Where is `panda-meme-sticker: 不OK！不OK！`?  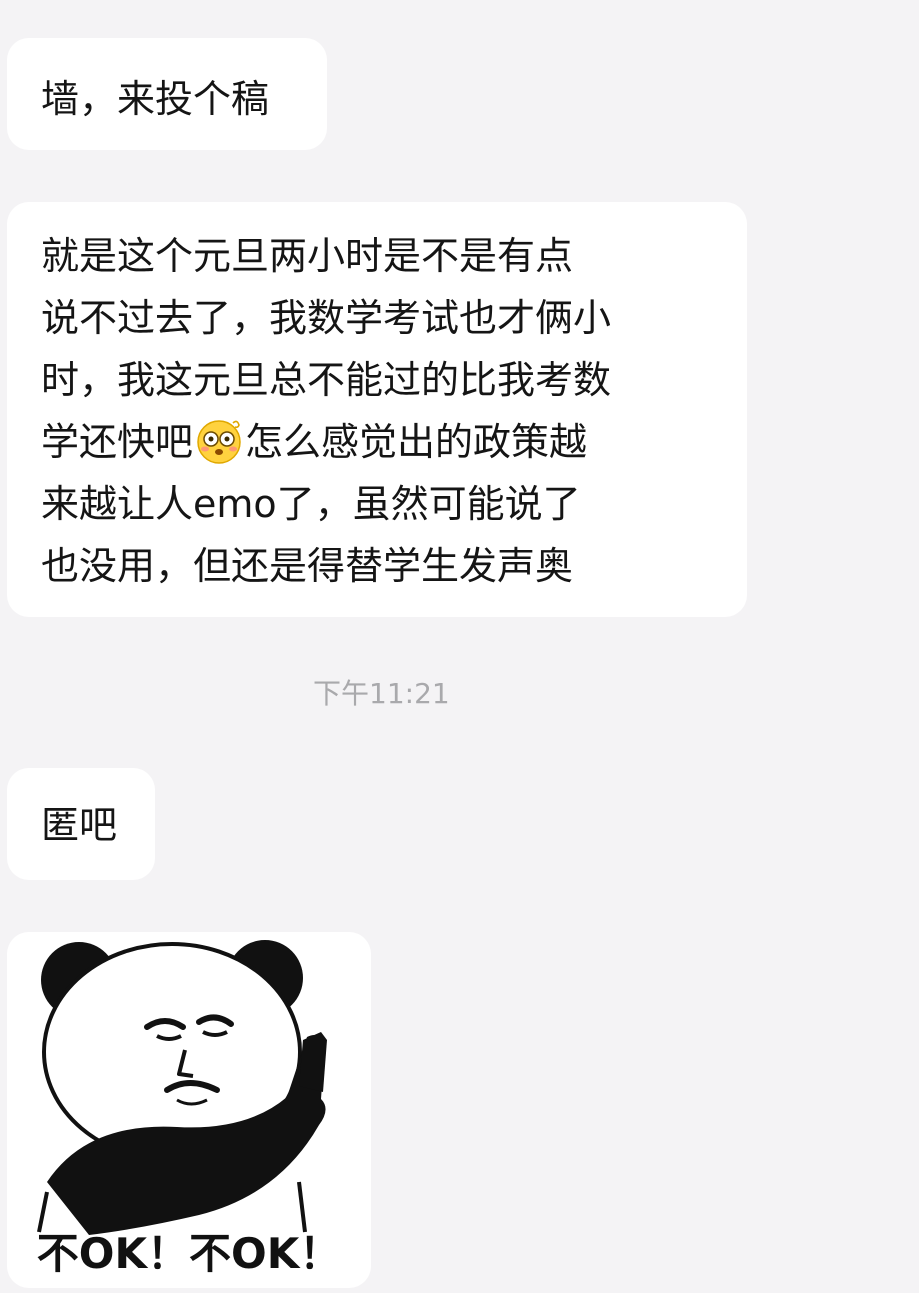 panda-meme-sticker: 不OK！不OK！ is located at coordinates (189, 1109).